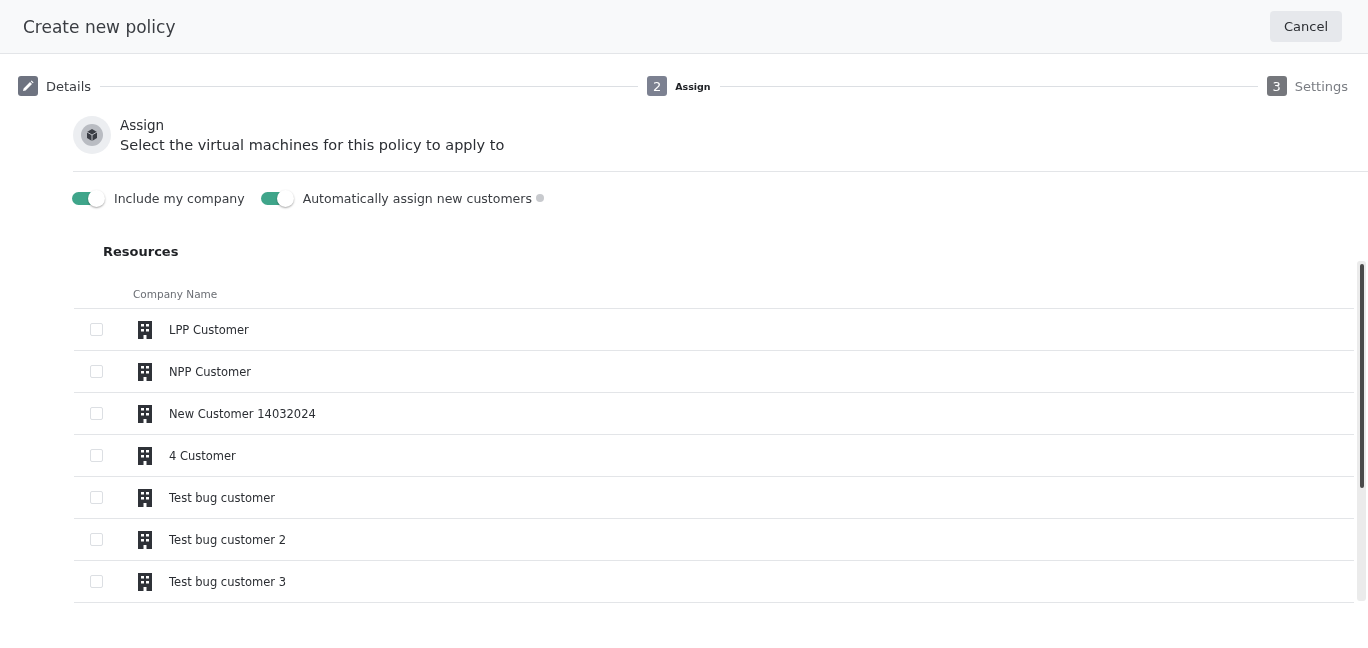  Describe the element at coordinates (417, 198) in the screenshot. I see `toggle-label: Automatically assign new customers` at that location.